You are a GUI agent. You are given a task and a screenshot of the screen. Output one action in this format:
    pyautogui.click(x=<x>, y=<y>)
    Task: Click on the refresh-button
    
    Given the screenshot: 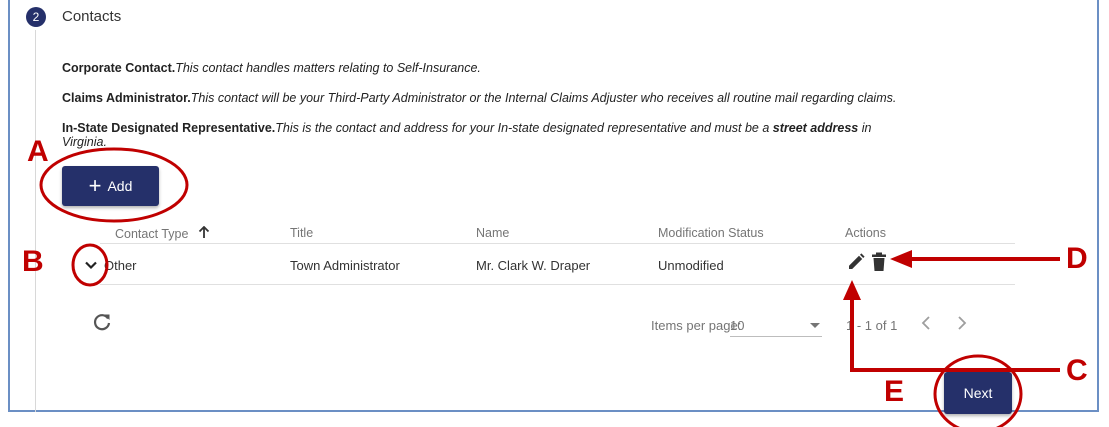 What is the action you would take?
    pyautogui.click(x=102, y=325)
    